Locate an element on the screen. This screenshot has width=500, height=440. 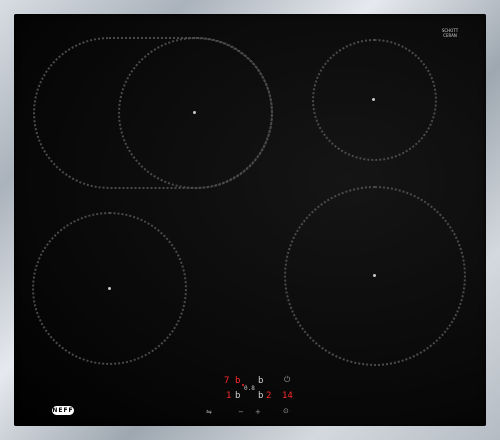
timer-display: 14 is located at coordinates (287, 396).